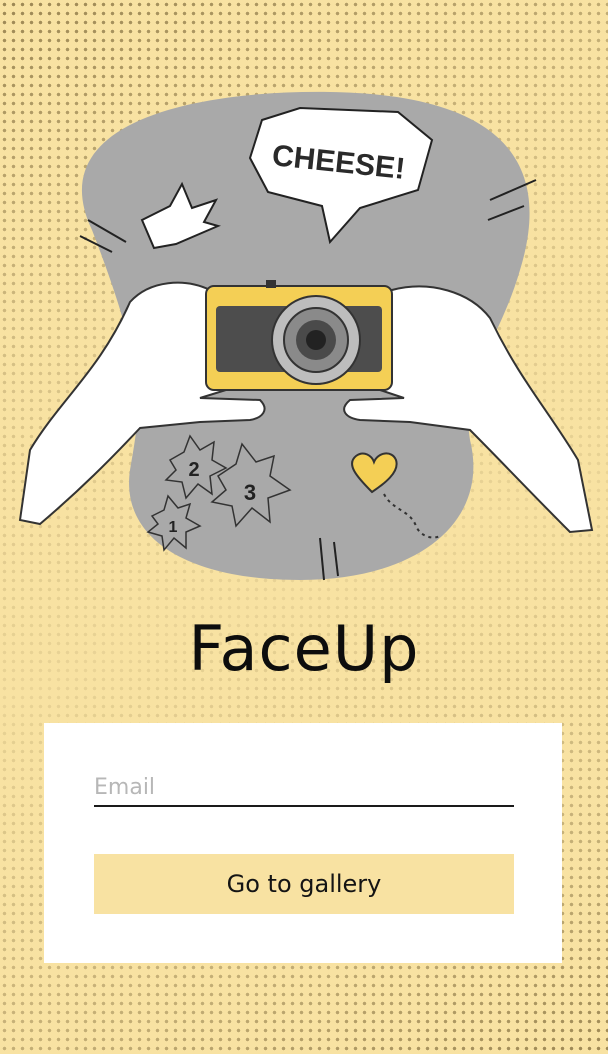 The height and width of the screenshot is (1054, 608). I want to click on svg-text: 3, so click(250, 492).